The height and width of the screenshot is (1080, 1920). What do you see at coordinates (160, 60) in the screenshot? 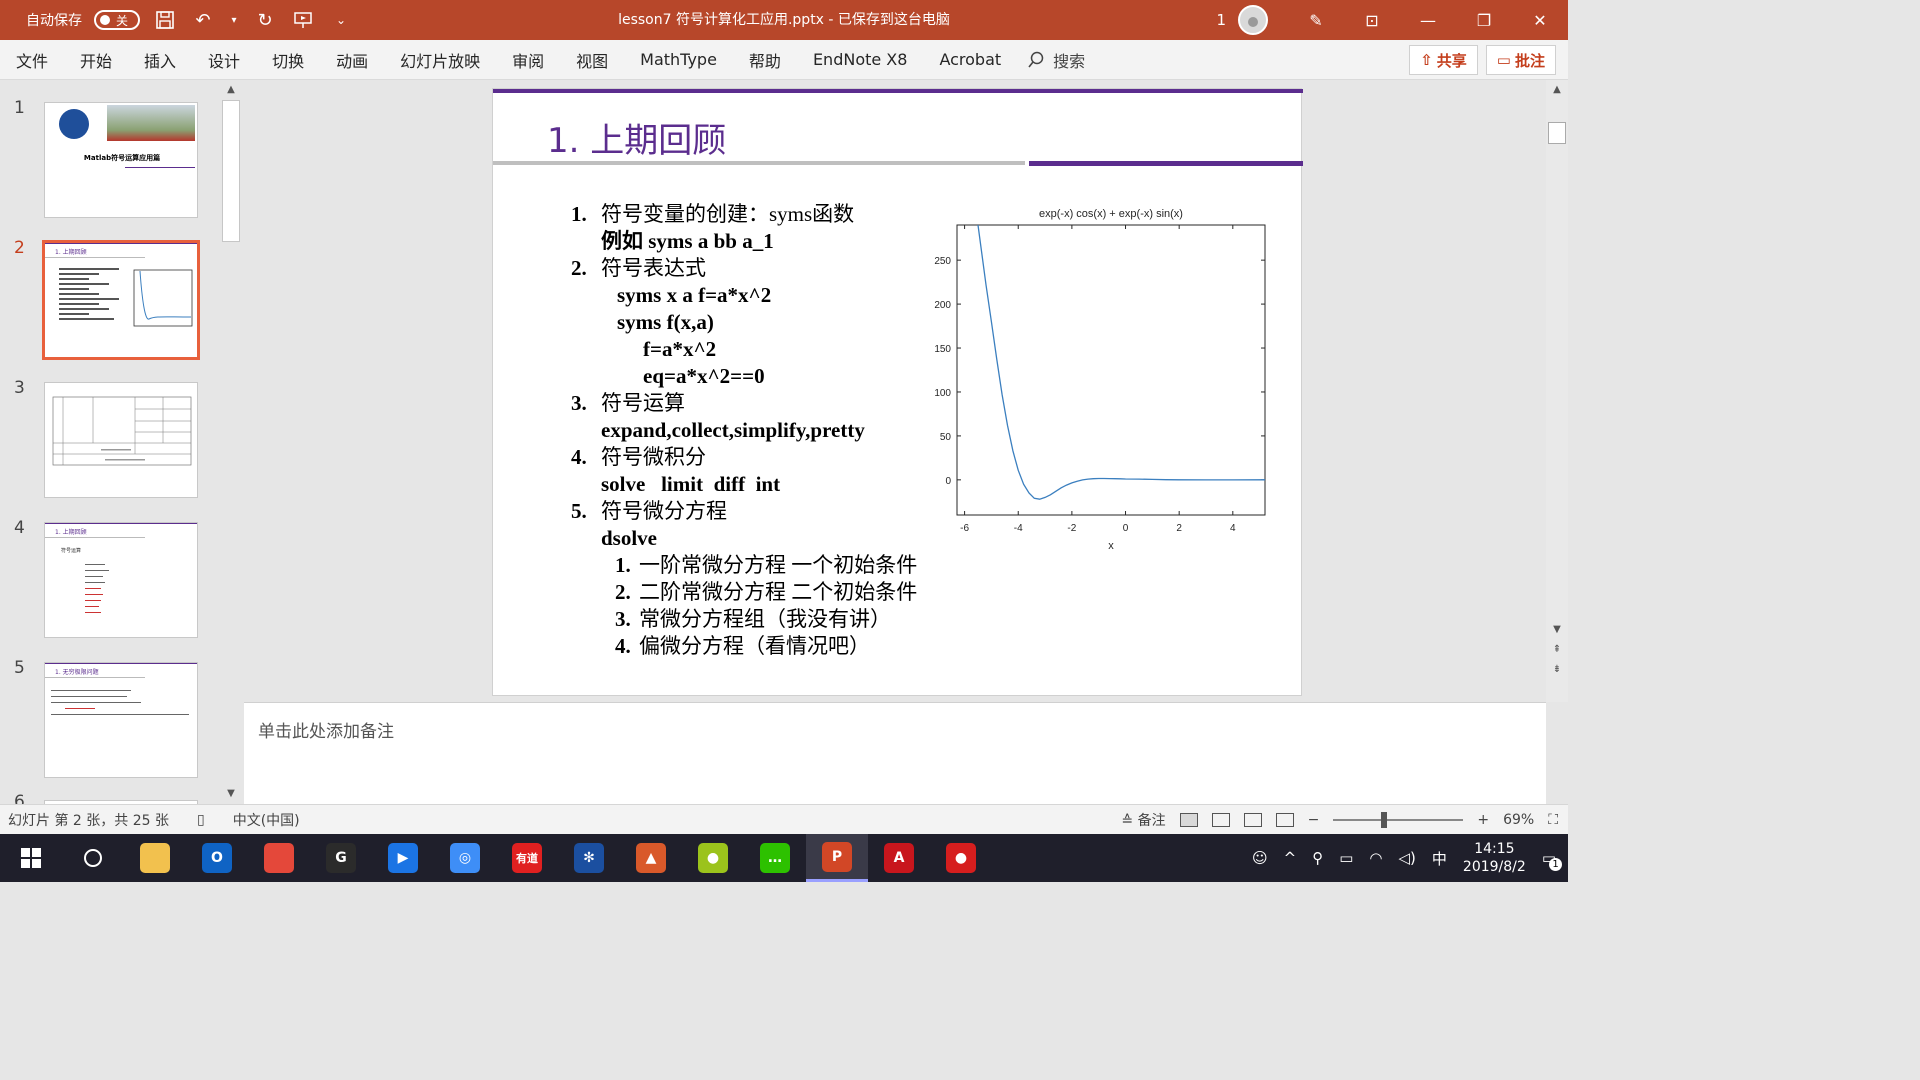
I see `tab-insert: 插入` at bounding box center [160, 60].